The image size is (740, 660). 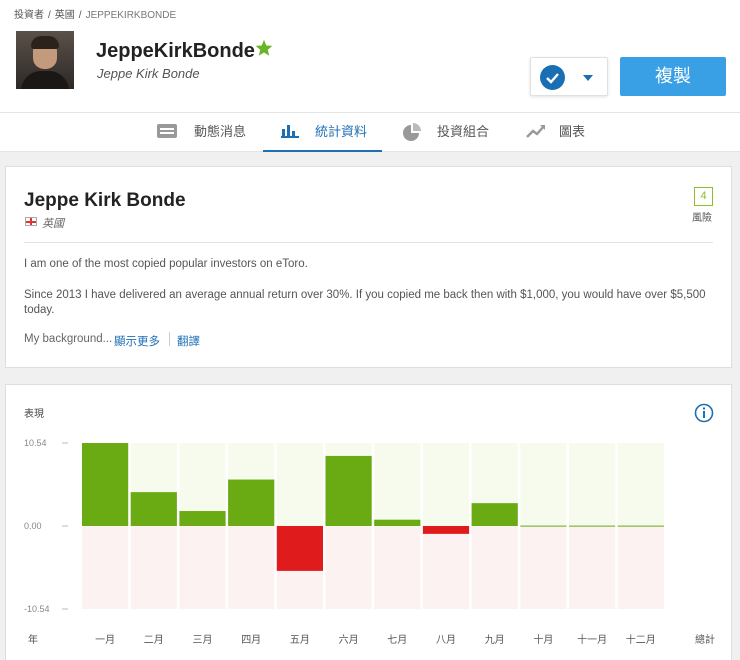 What do you see at coordinates (300, 640) in the screenshot?
I see `x-tick-label: 五月` at bounding box center [300, 640].